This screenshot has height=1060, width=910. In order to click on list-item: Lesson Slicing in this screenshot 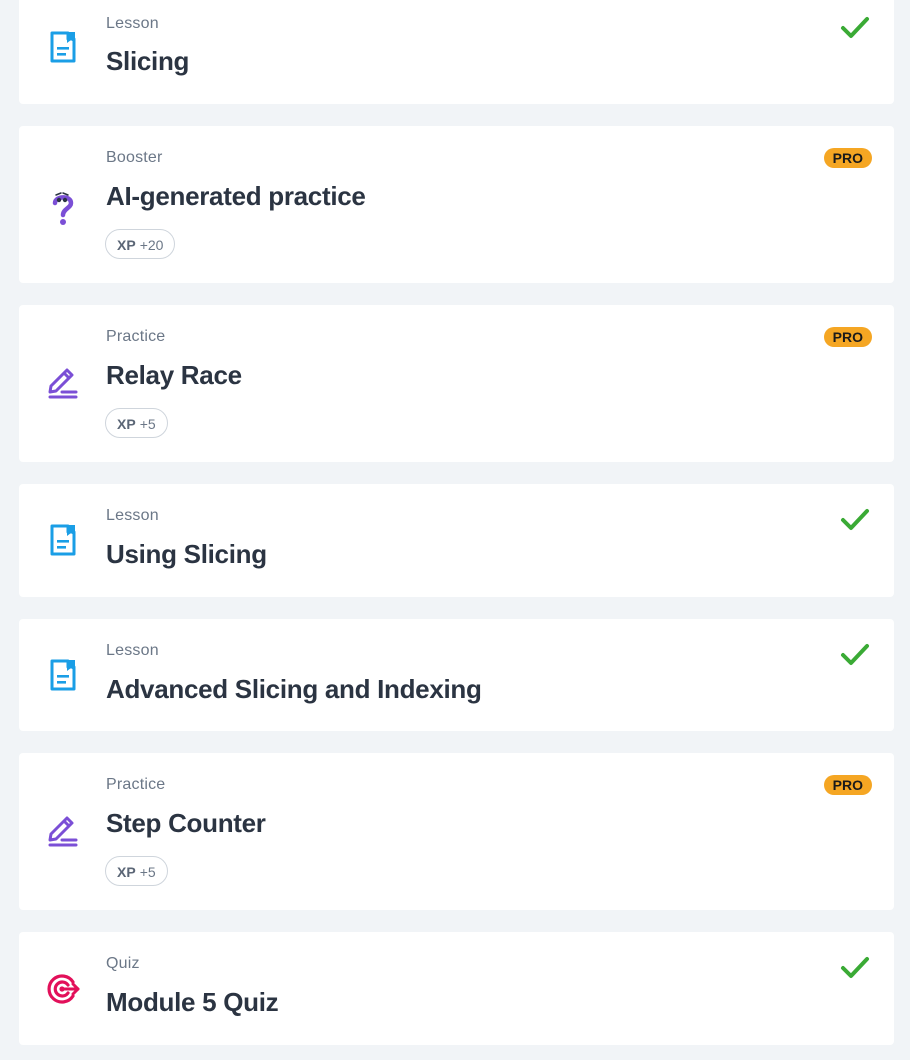, I will do `click(456, 52)`.